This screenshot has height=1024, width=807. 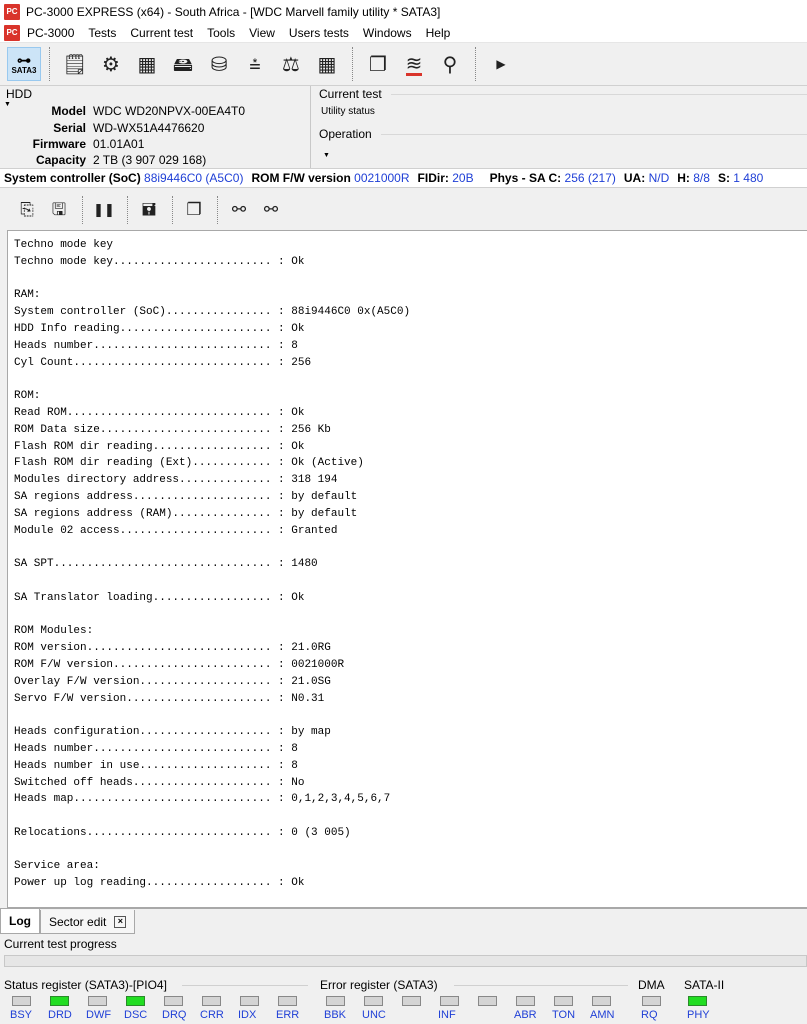 What do you see at coordinates (403, 210) in the screenshot?
I see `log-toolbar: ⎘ 🖫 ❚❚ 🖬 ❐ ⚯ ⚯` at bounding box center [403, 210].